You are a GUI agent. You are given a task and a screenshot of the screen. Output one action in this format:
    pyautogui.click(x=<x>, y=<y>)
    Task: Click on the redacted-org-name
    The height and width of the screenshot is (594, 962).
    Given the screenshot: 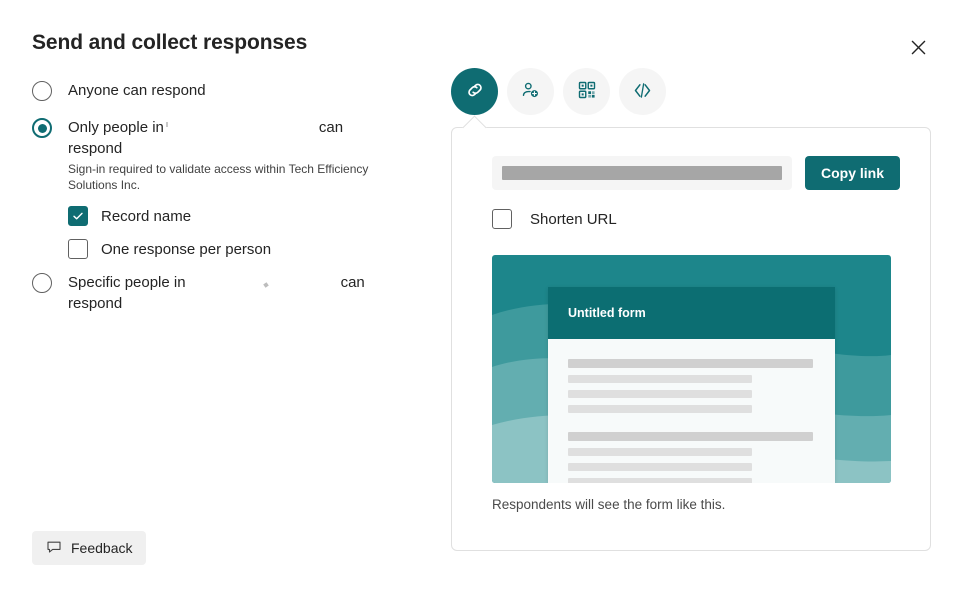 What is the action you would take?
    pyautogui.click(x=241, y=128)
    